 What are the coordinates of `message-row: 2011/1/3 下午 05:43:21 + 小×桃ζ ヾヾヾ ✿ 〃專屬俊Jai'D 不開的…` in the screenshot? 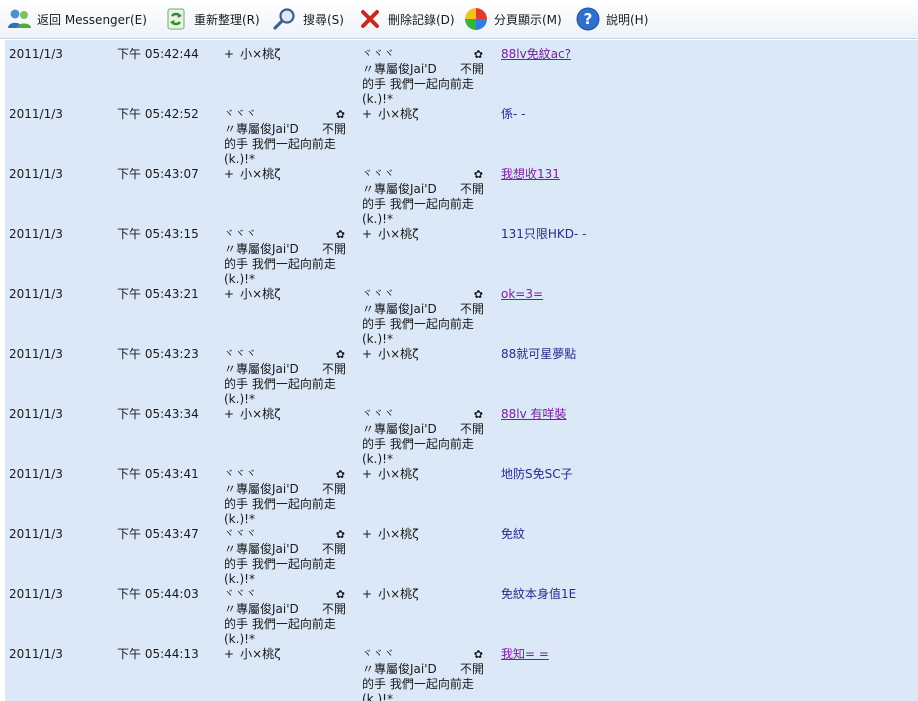 It's located at (461, 313).